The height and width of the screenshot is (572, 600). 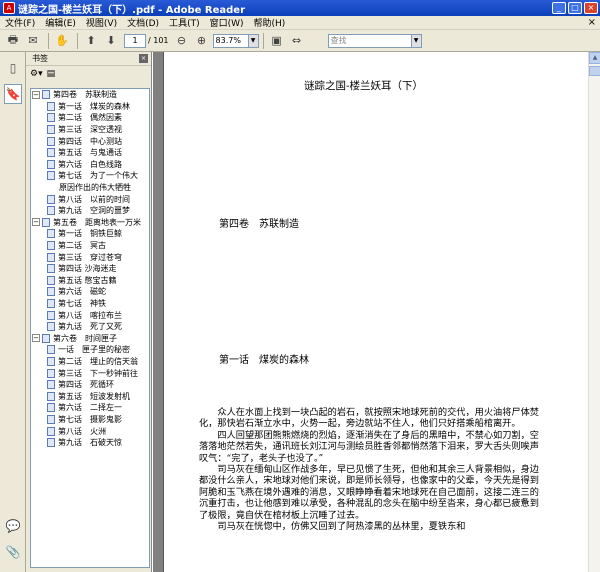 I want to click on bookmark-item: − 第五卷 距离地表一万米, so click(x=90, y=223).